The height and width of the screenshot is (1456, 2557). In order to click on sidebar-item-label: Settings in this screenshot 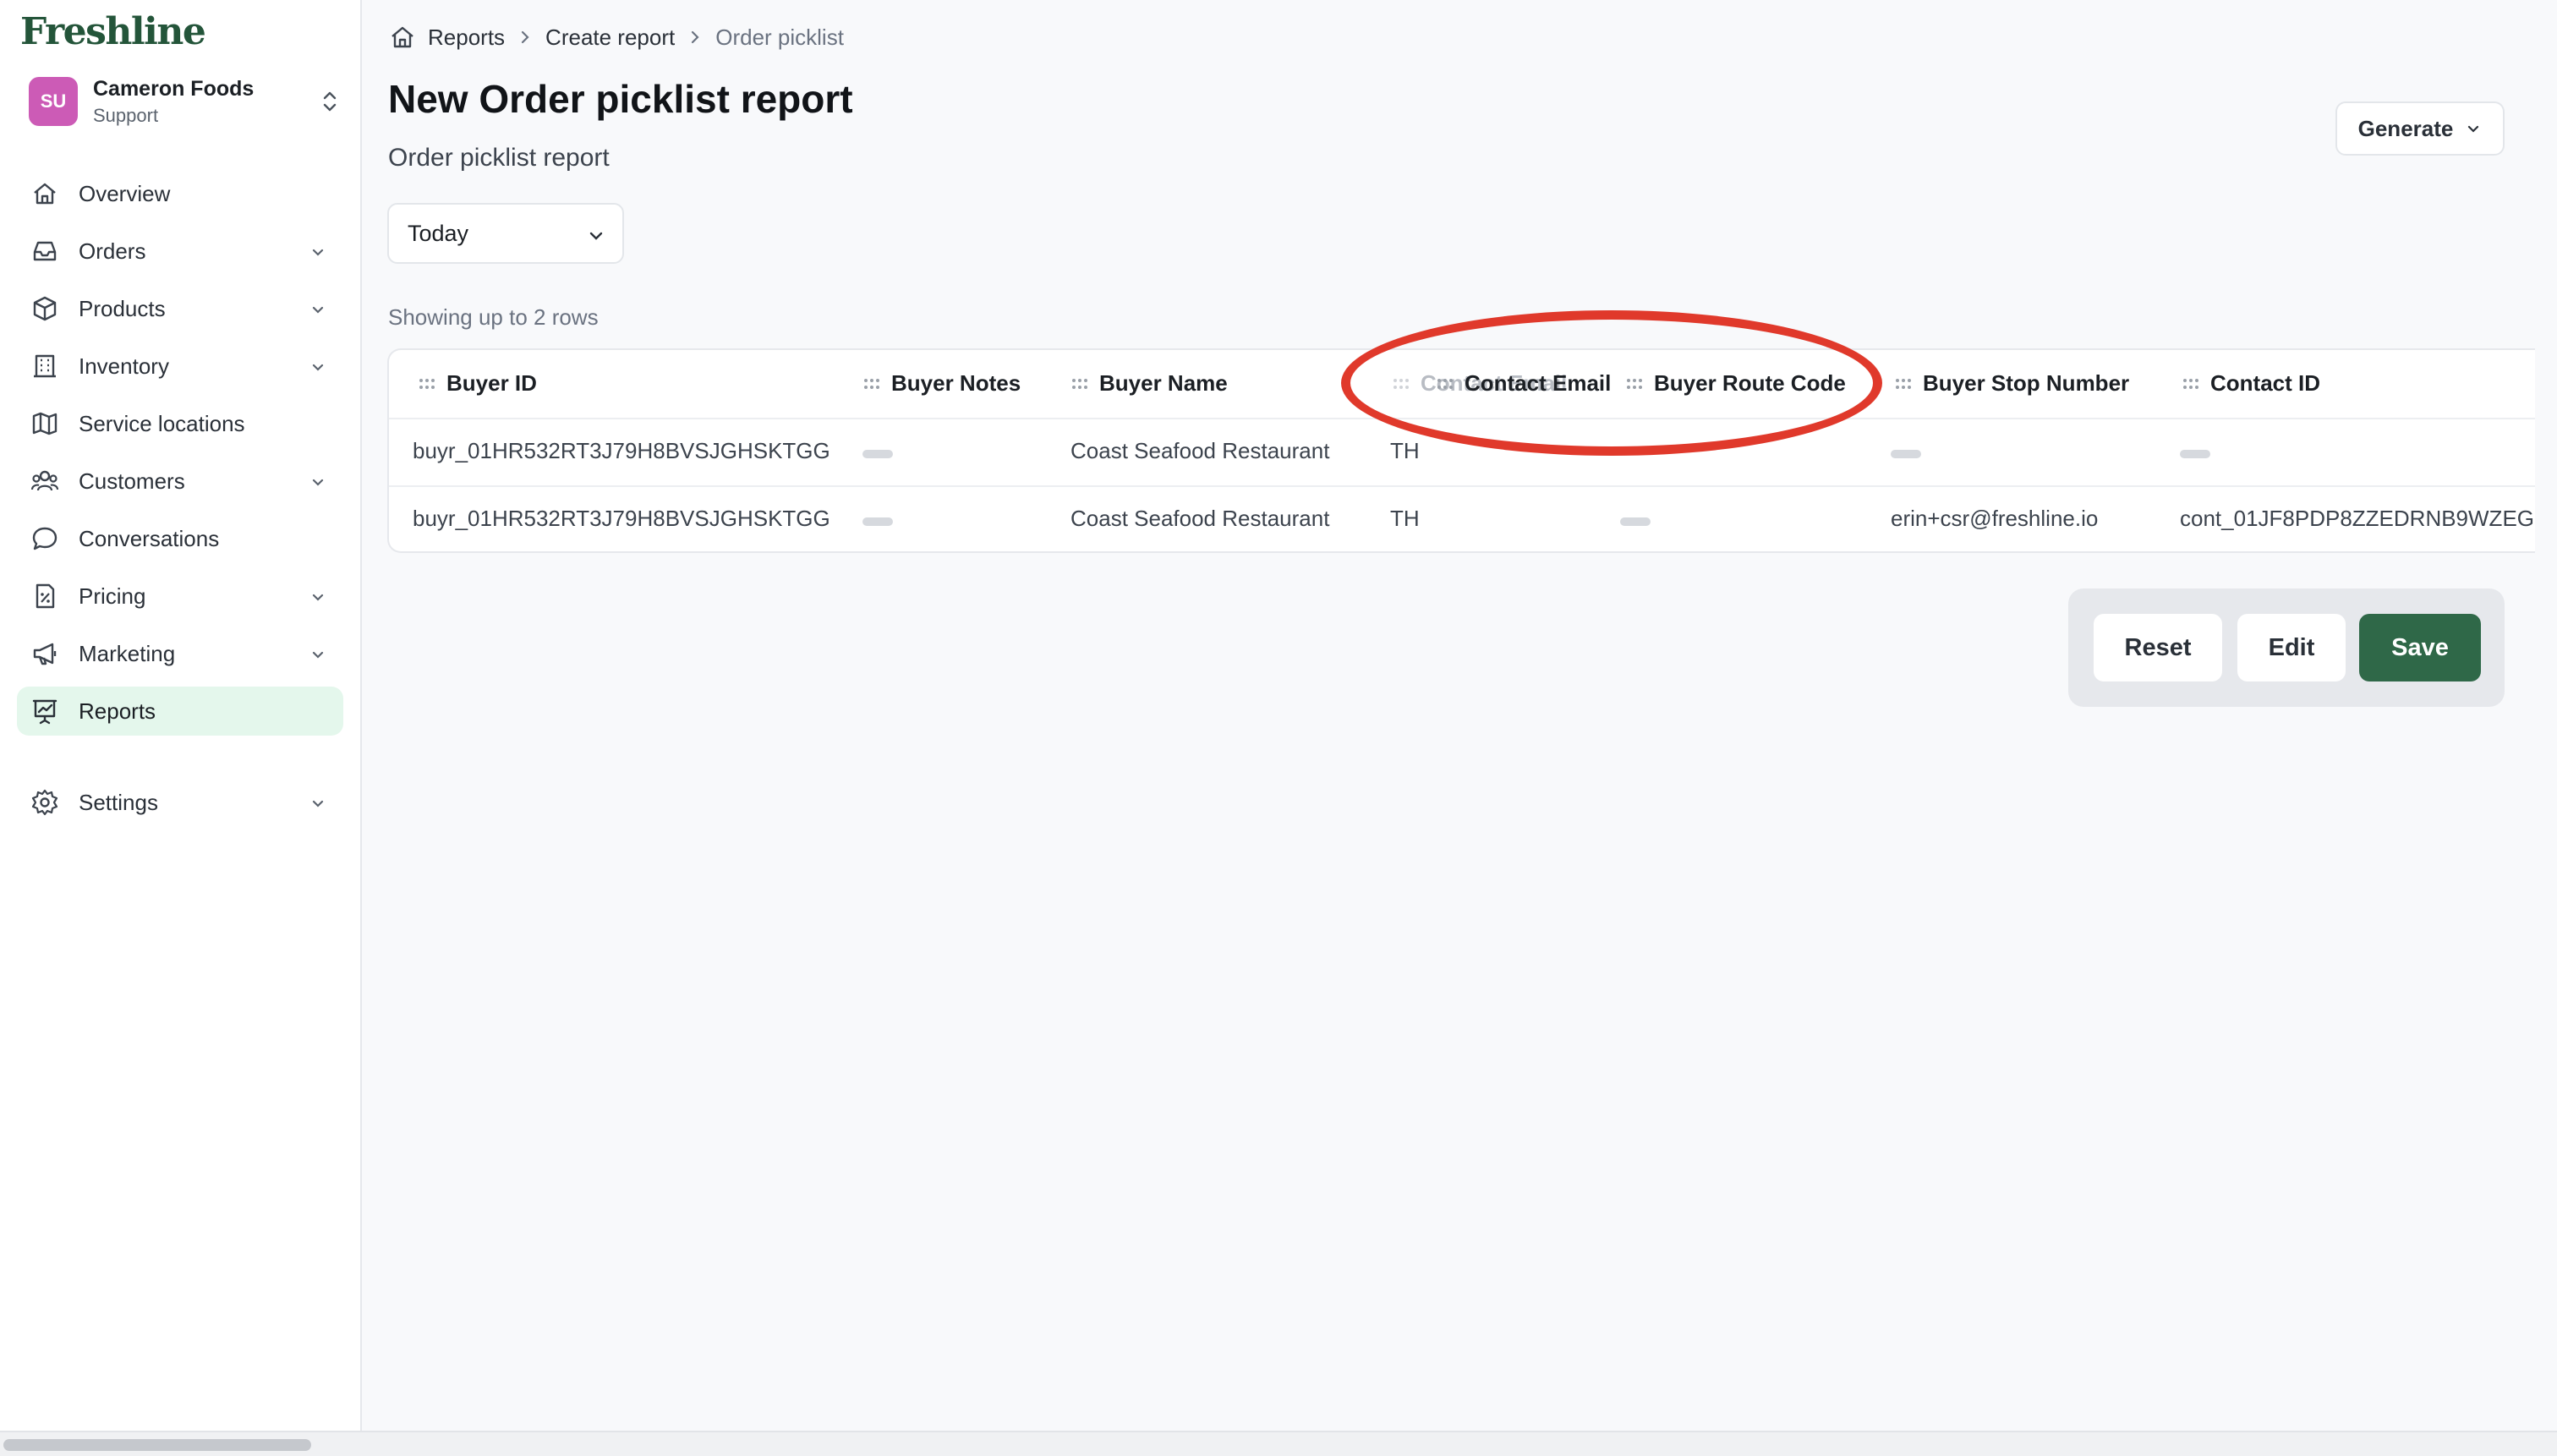, I will do `click(119, 802)`.